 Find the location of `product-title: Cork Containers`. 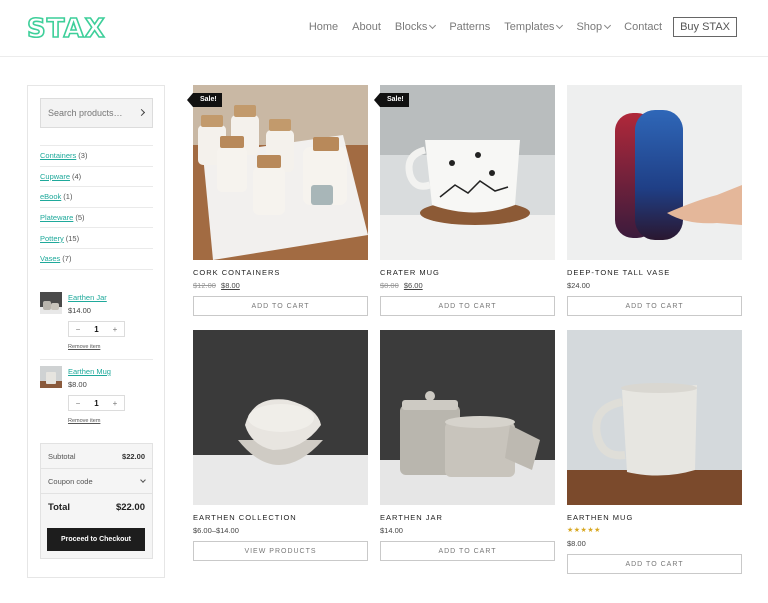

product-title: Cork Containers is located at coordinates (236, 272).